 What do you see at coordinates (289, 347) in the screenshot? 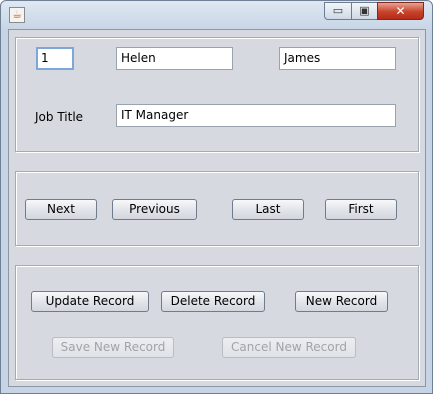
I see `cancel-new-record-button: Cancel New Record` at bounding box center [289, 347].